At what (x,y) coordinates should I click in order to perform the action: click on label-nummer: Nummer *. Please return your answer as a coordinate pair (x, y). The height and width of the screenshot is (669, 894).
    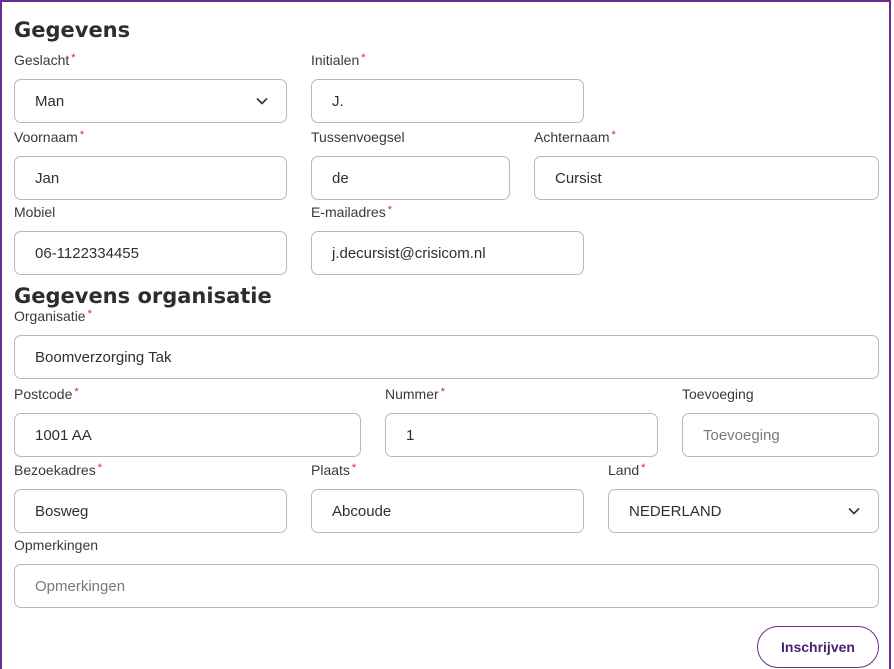
    Looking at the image, I should click on (415, 394).